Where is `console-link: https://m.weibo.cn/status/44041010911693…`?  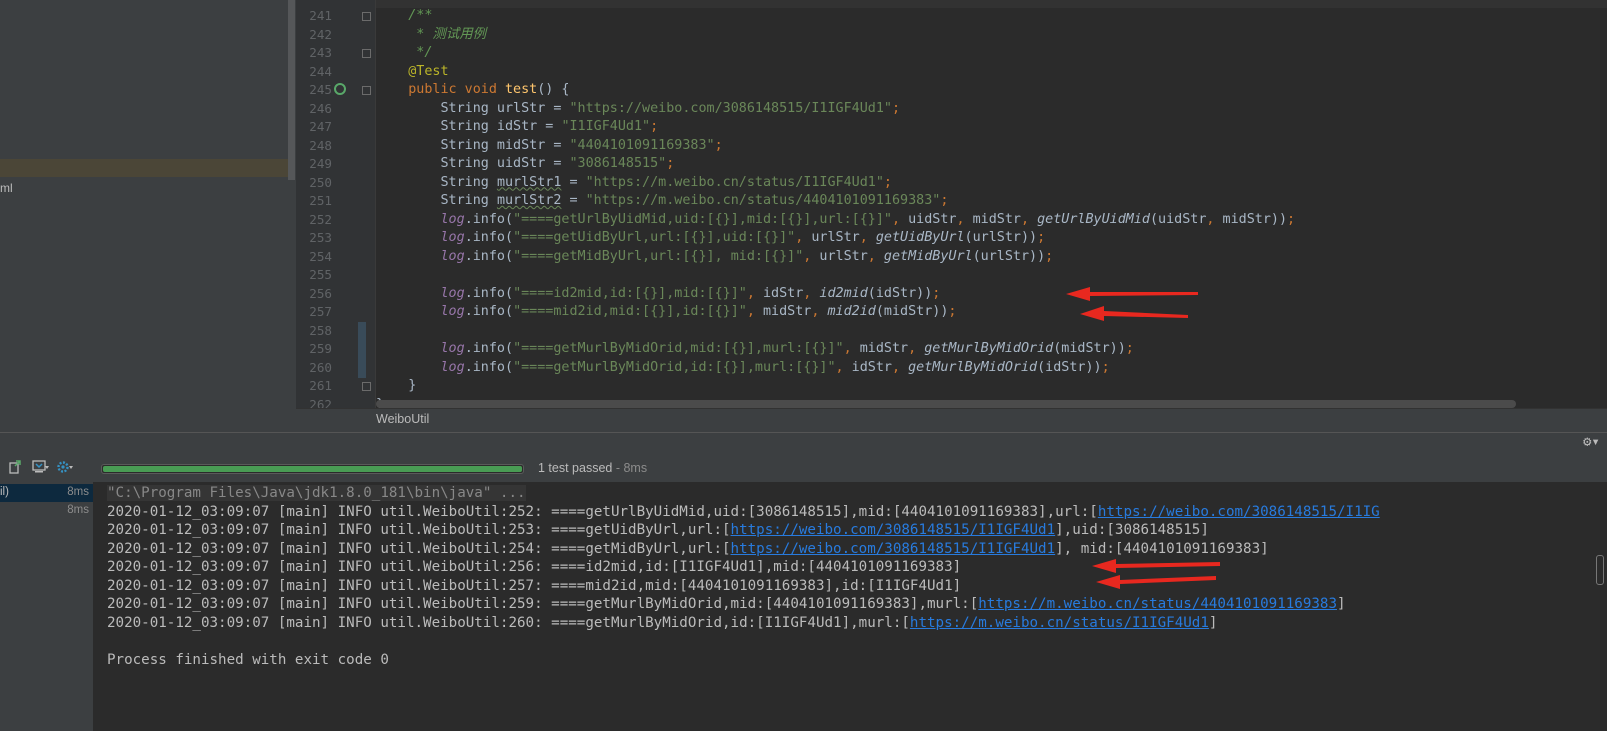
console-link: https://m.weibo.cn/status/44041010911693… is located at coordinates (1157, 604).